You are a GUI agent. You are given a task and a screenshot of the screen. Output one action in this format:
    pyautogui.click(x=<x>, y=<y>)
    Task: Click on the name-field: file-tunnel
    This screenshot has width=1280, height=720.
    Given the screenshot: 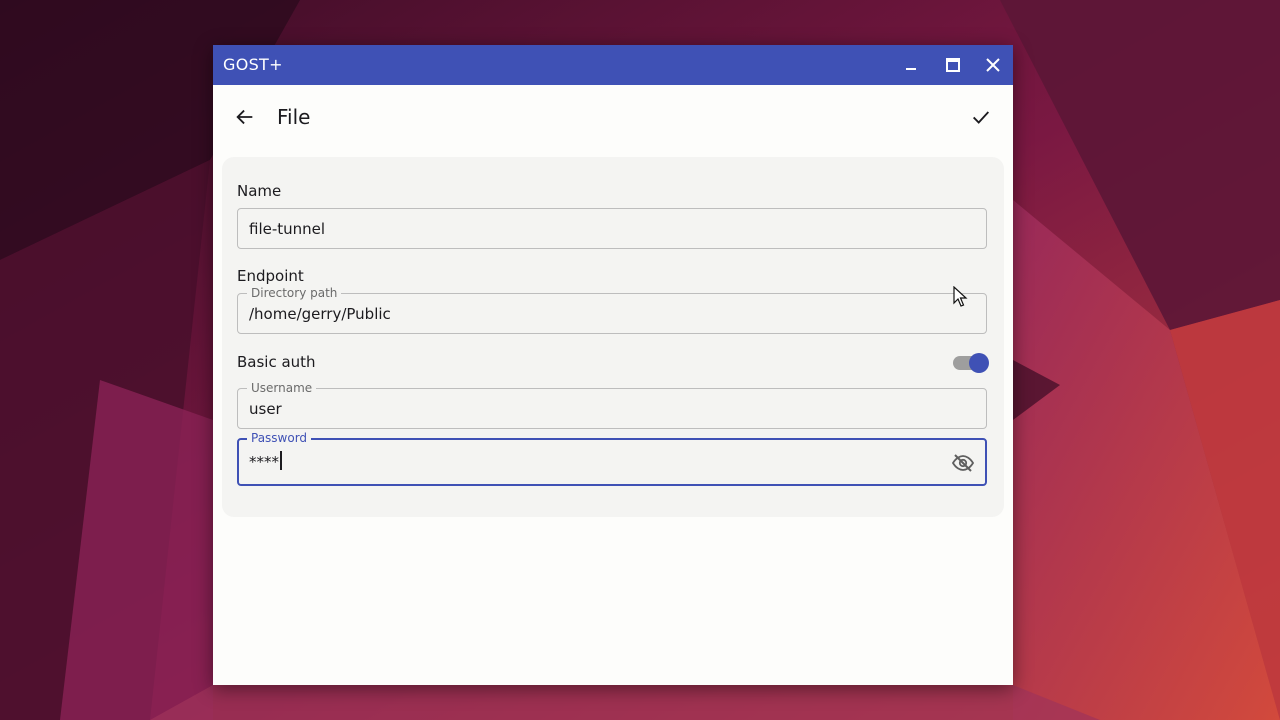 What is the action you would take?
    pyautogui.click(x=612, y=228)
    